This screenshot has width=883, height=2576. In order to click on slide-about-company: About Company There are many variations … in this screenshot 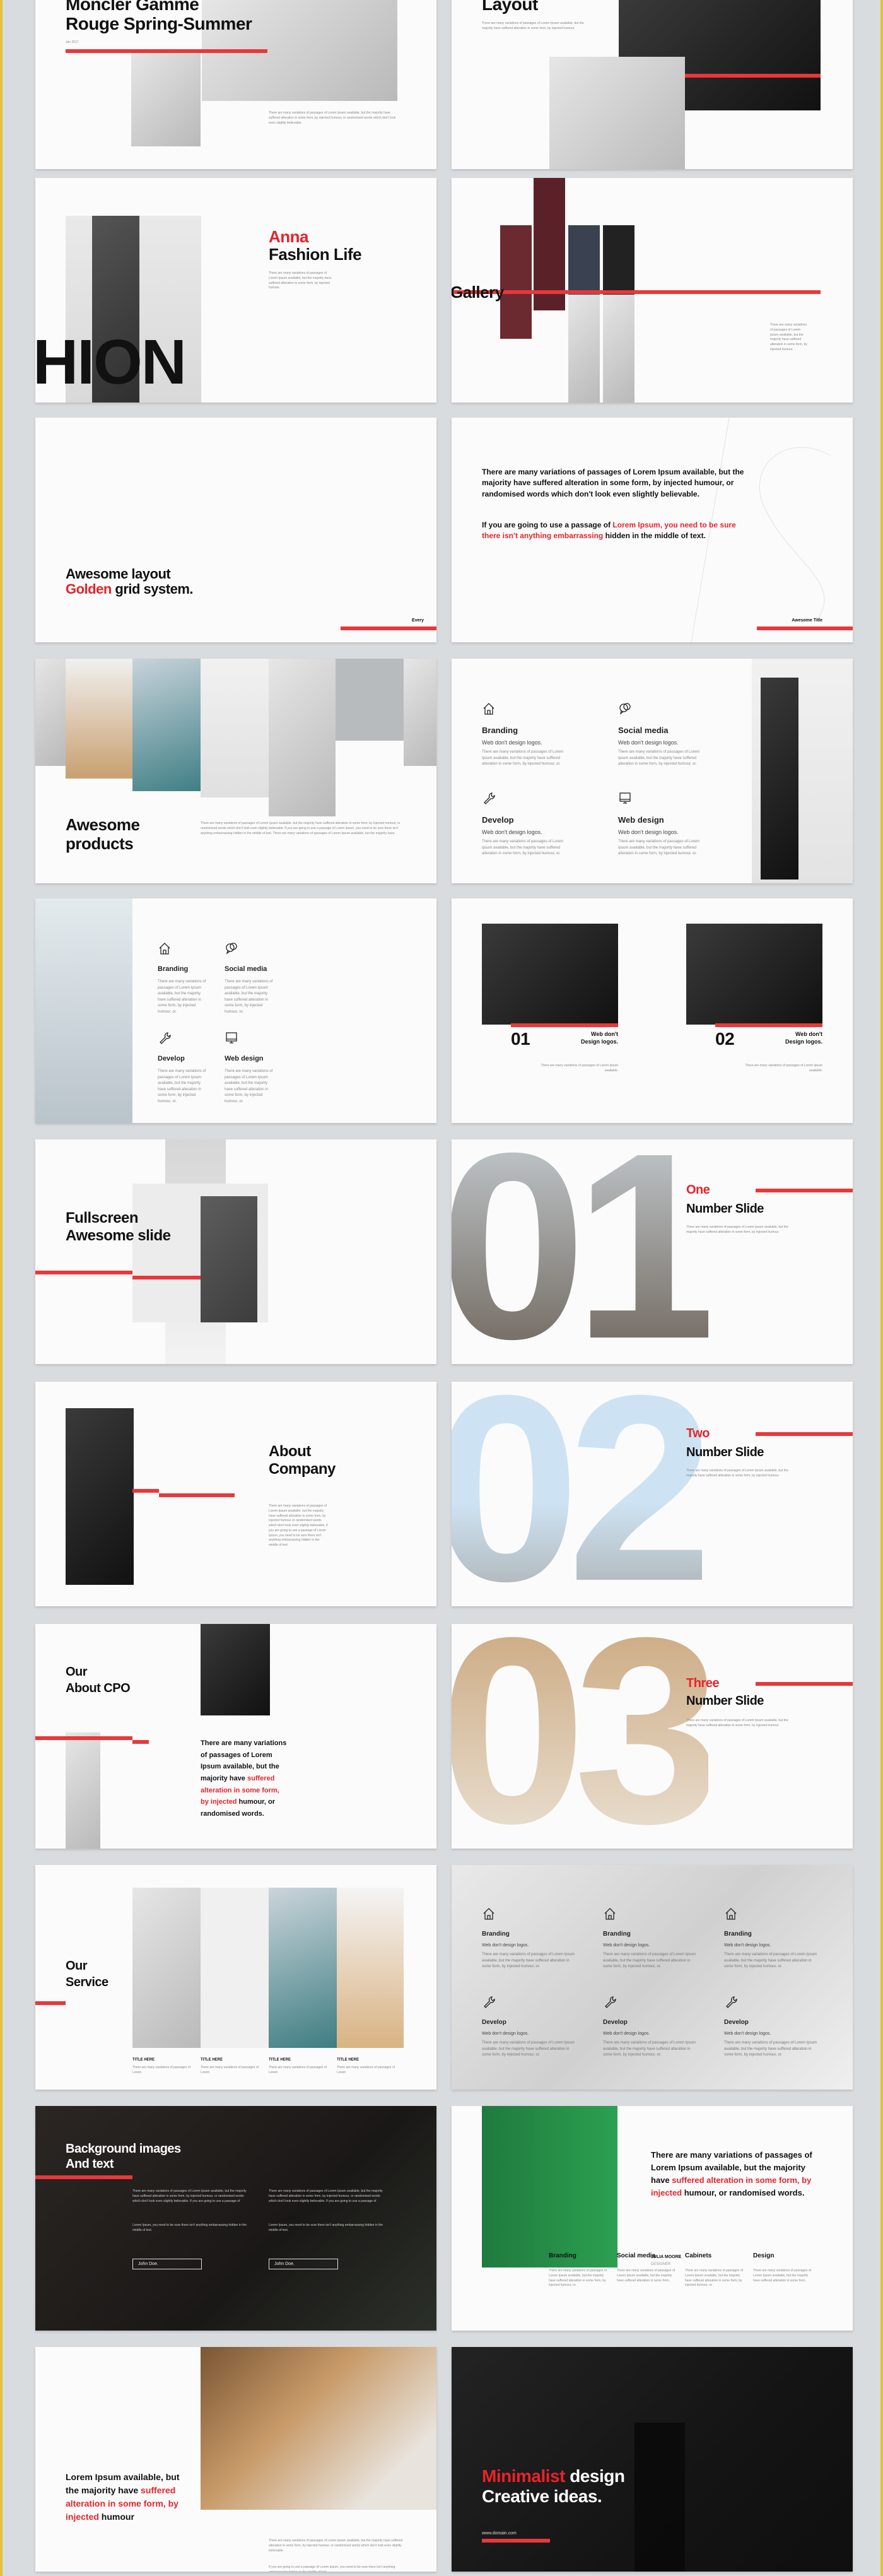, I will do `click(235, 1494)`.